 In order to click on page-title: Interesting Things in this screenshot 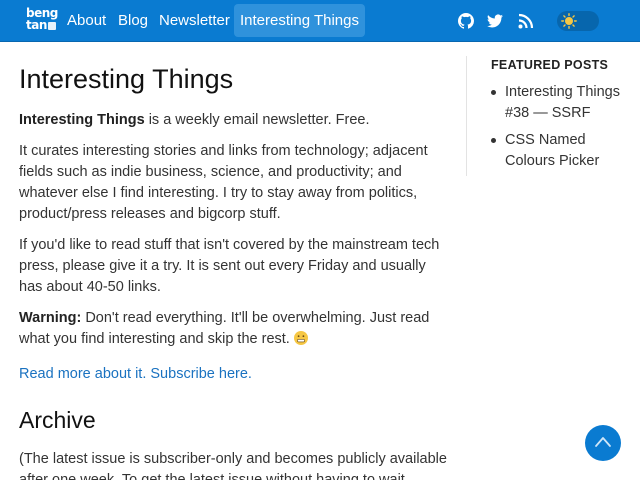, I will do `click(126, 79)`.